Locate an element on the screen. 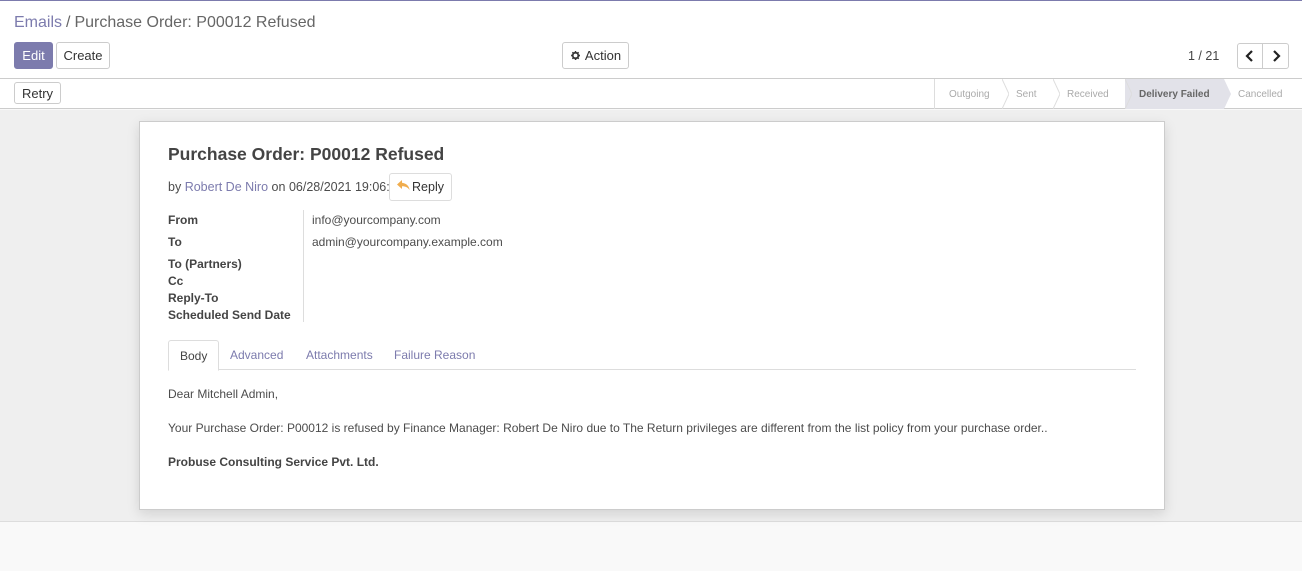  tab-attachments: Attachments is located at coordinates (339, 355).